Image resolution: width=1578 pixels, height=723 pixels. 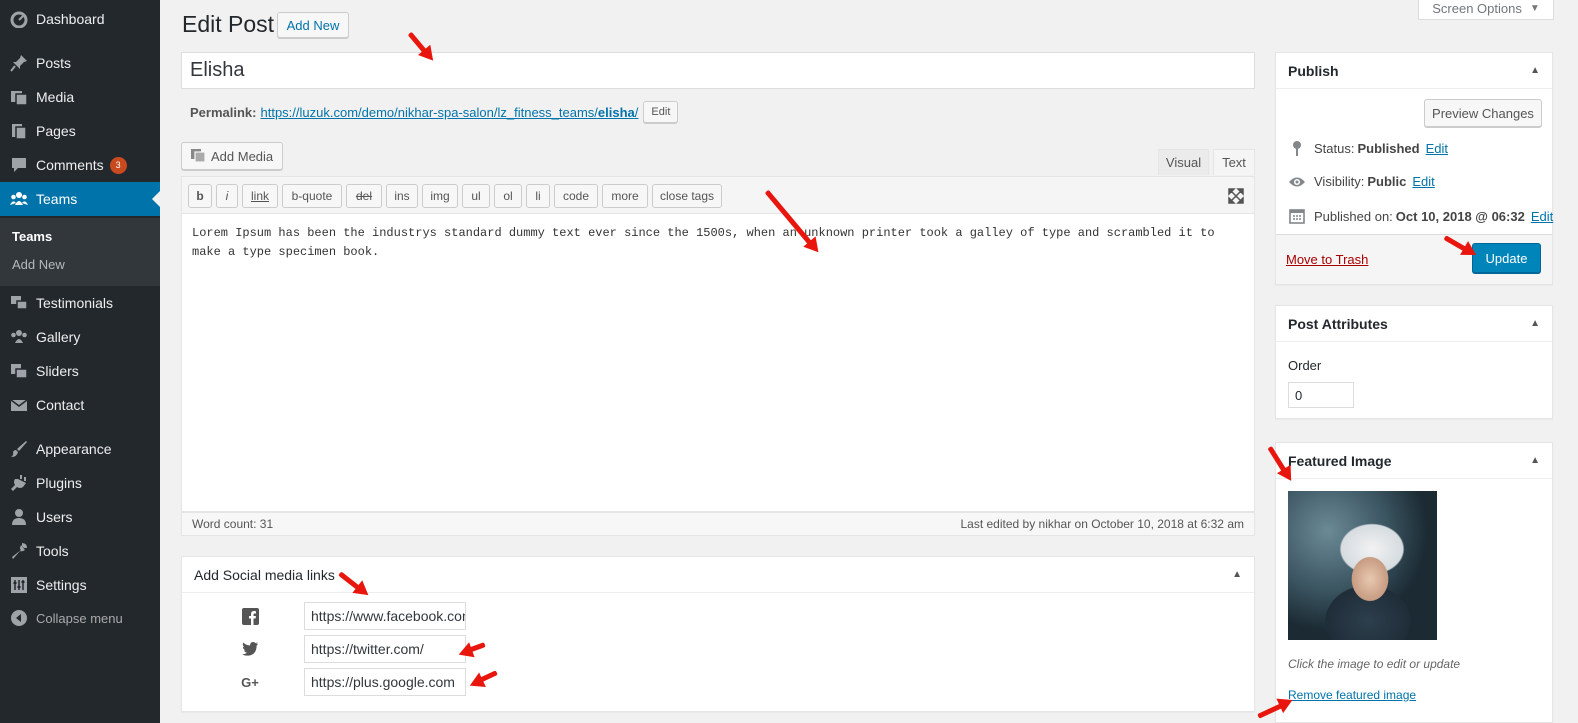 What do you see at coordinates (118, 165) in the screenshot?
I see `comment-count-badge: 3` at bounding box center [118, 165].